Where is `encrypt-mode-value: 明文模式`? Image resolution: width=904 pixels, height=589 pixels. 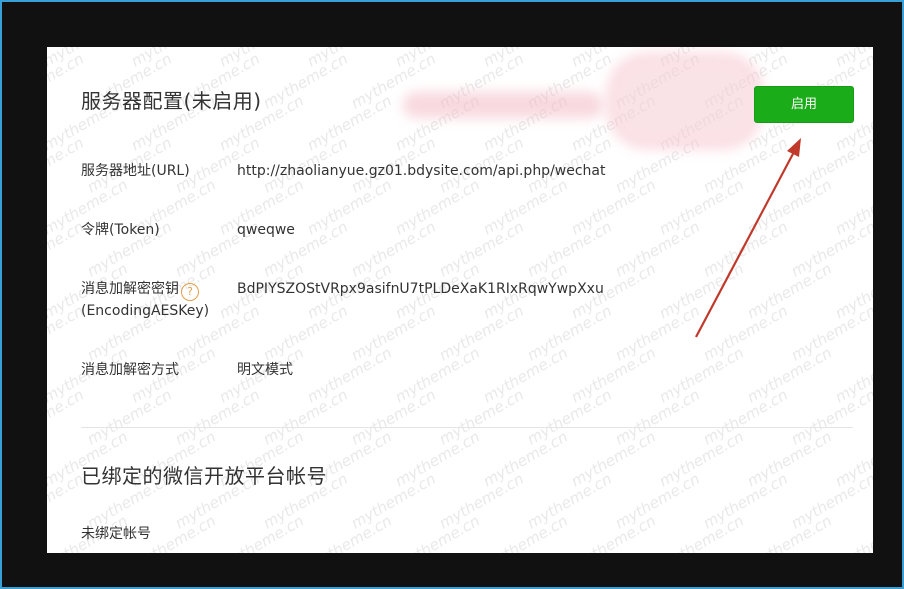 encrypt-mode-value: 明文模式 is located at coordinates (265, 370).